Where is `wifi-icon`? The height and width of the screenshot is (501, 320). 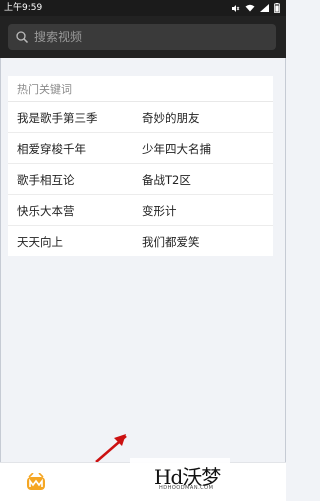 wifi-icon is located at coordinates (250, 8).